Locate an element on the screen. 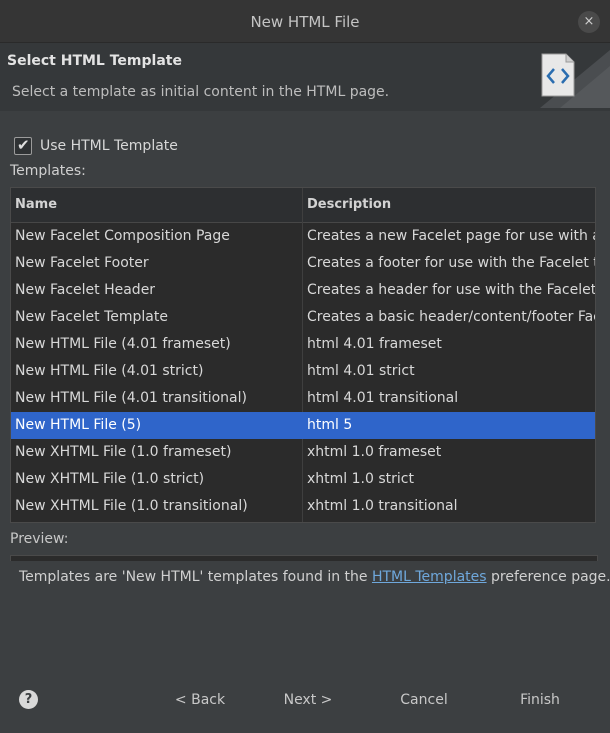 This screenshot has width=610, height=733. column-header-description: Description is located at coordinates (451, 205).